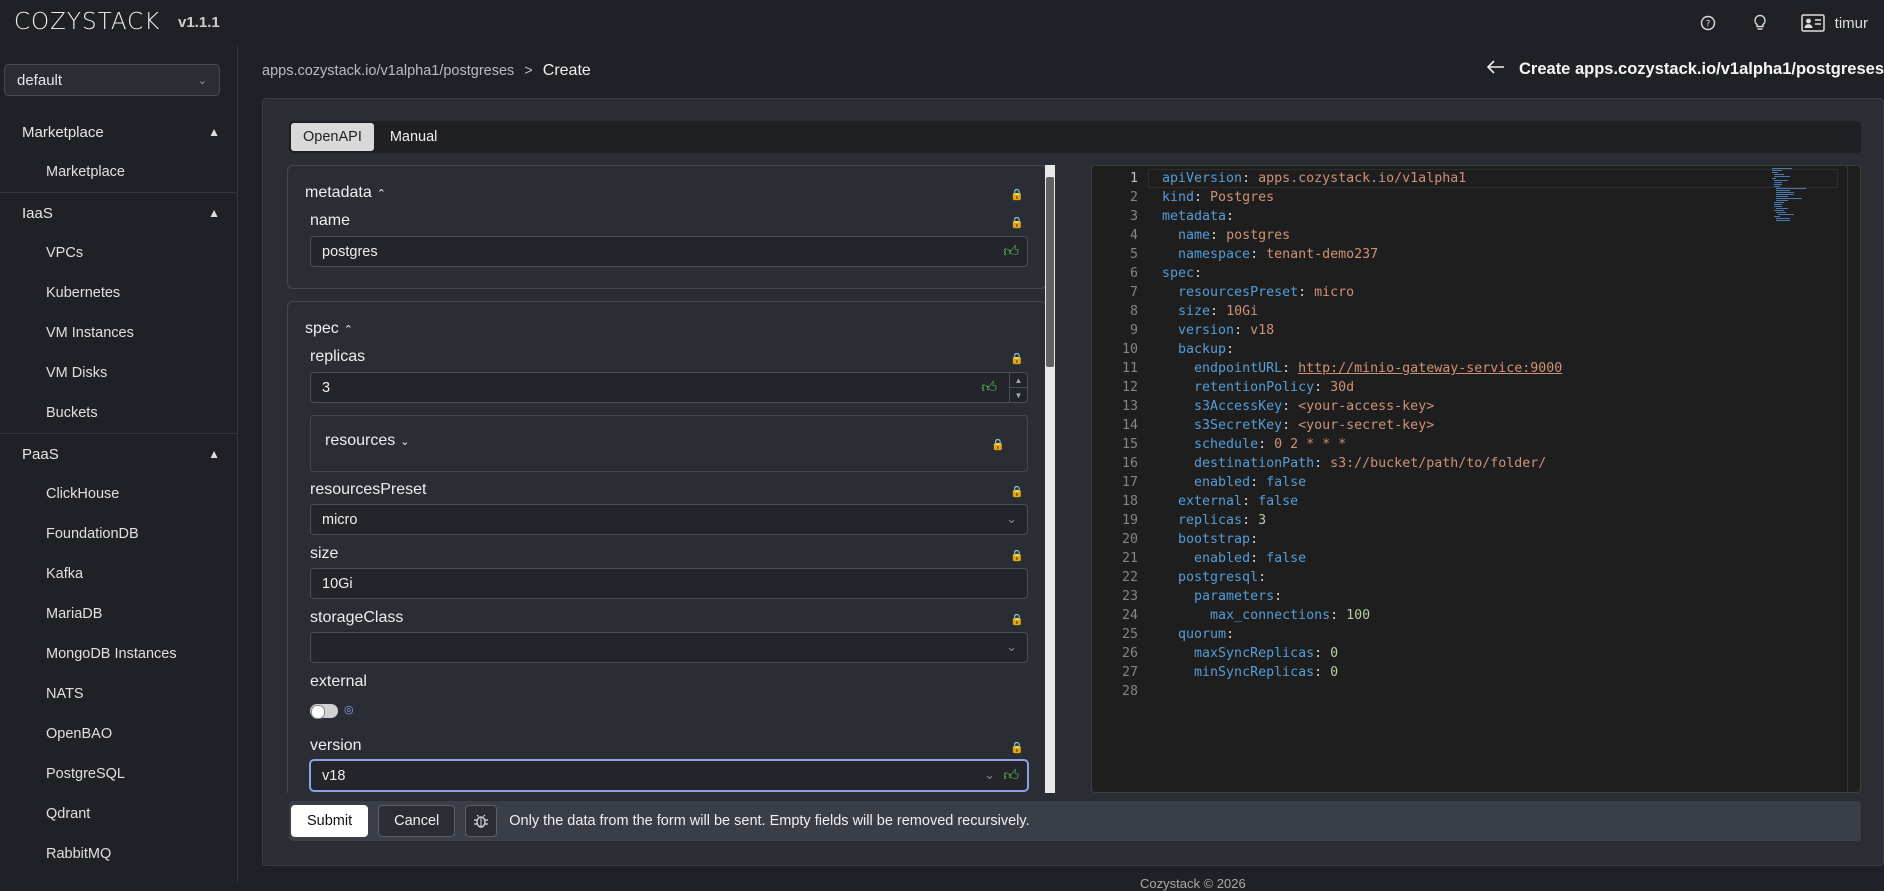  I want to click on sidebar-item-vm-instances: VM Instances, so click(118, 333).